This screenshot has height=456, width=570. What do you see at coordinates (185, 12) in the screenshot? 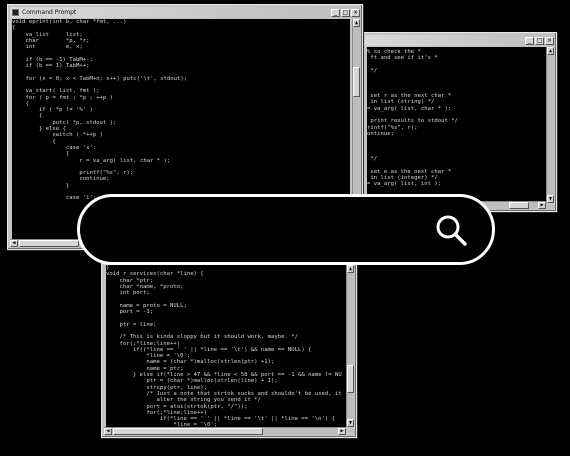
I see `title-bar: Command Prompt _ □ ×` at bounding box center [185, 12].